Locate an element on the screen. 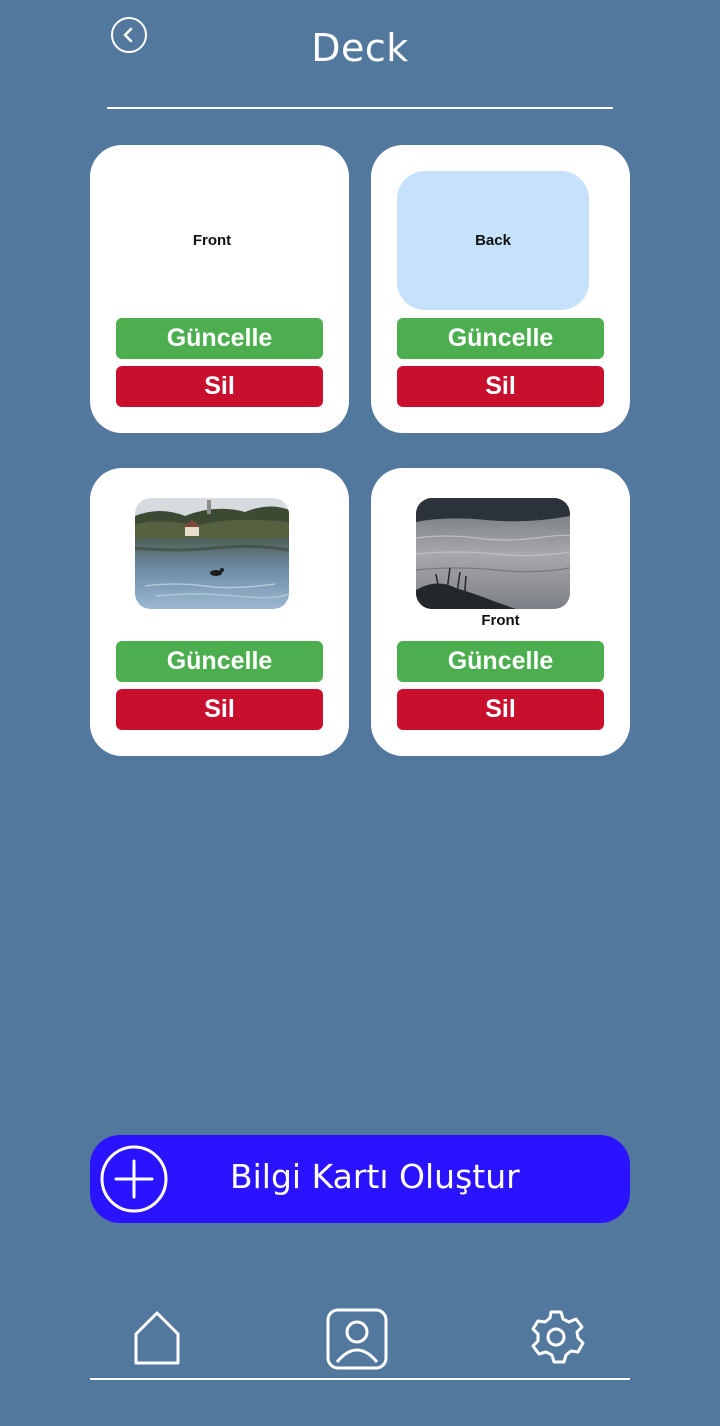 The height and width of the screenshot is (1426, 720). lake-photo-image is located at coordinates (212, 553).